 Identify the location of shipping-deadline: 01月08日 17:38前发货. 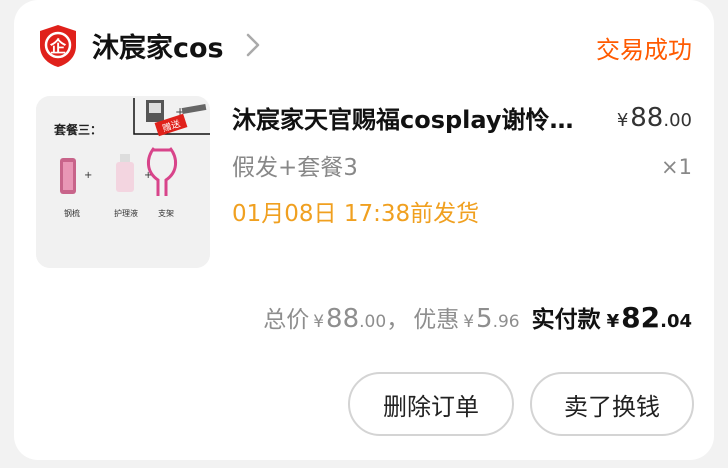
(356, 214).